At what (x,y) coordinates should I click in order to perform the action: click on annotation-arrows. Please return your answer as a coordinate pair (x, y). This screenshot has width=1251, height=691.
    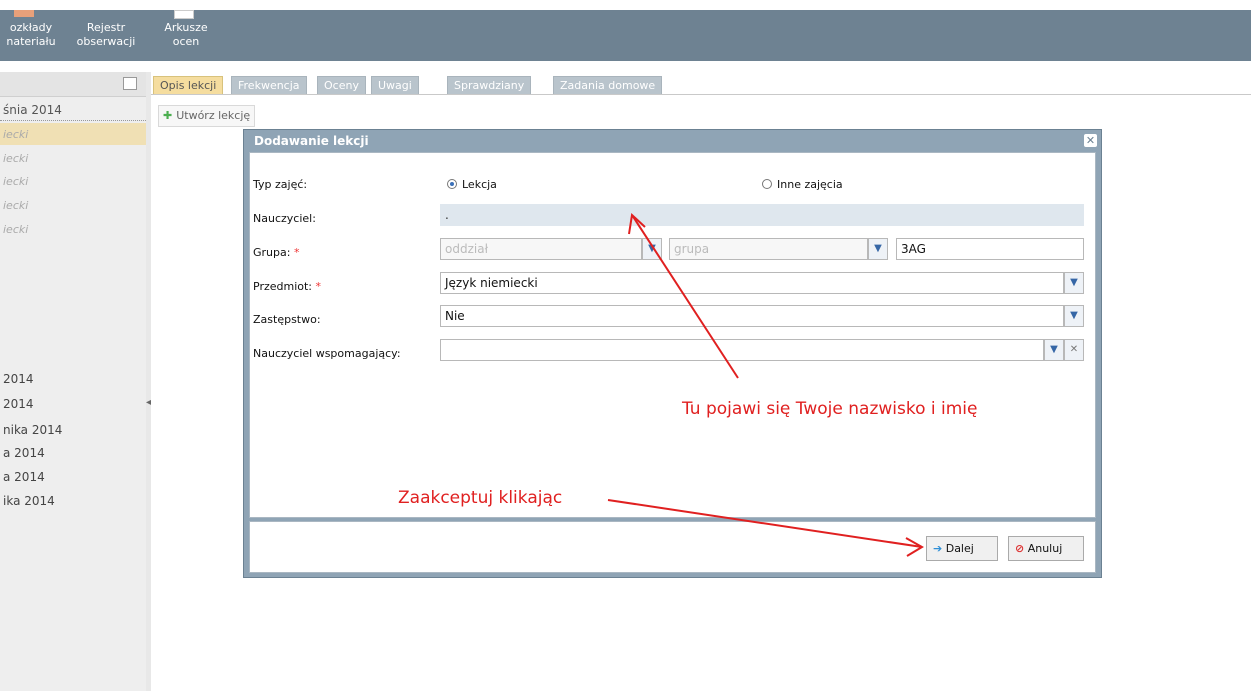
    Looking at the image, I should click on (765, 384).